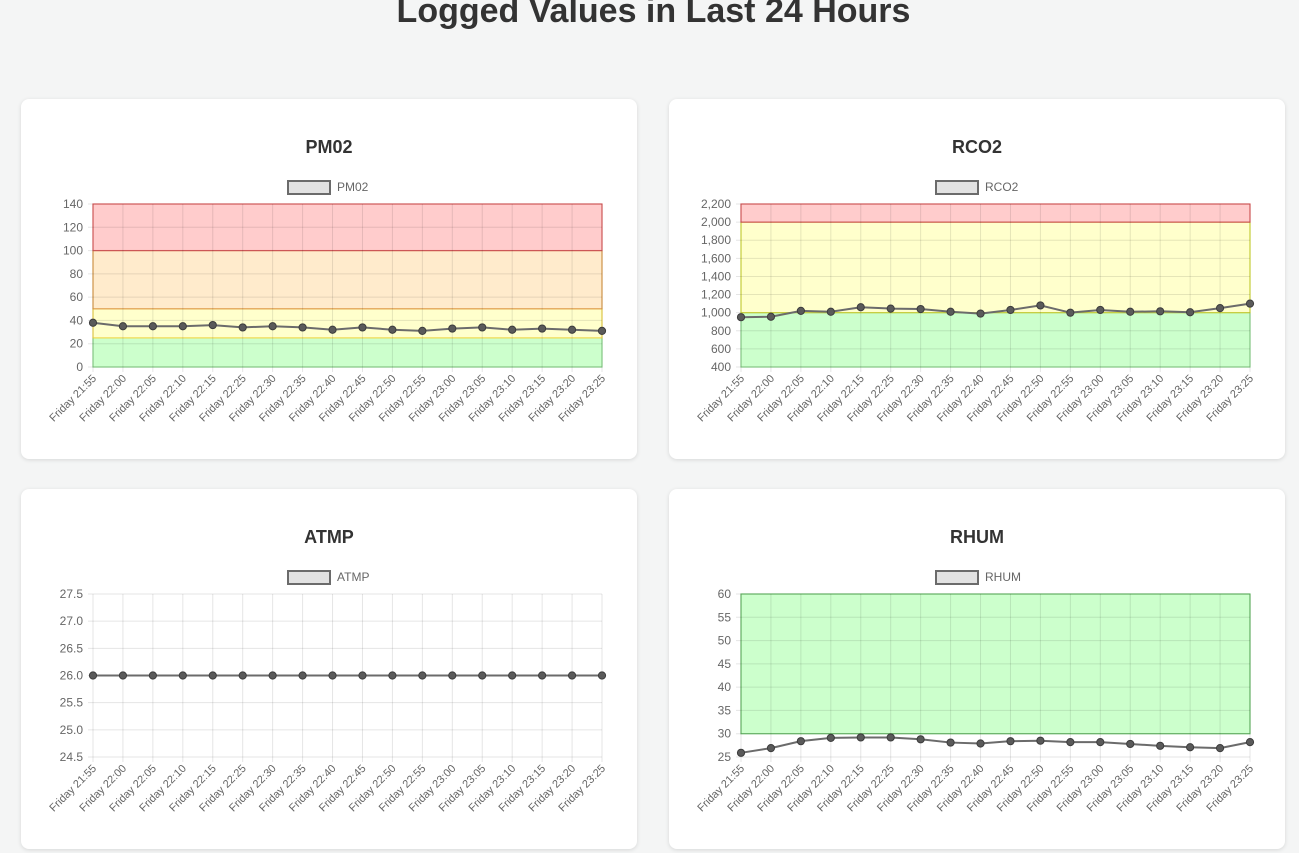 This screenshot has width=1299, height=853. I want to click on pm02-ytick-label: 0, so click(79, 367).